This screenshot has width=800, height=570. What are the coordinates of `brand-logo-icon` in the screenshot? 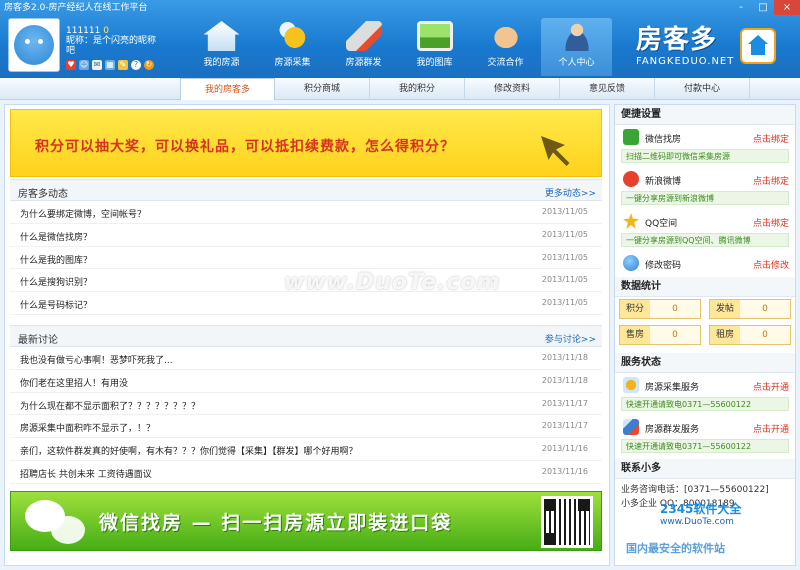 It's located at (758, 46).